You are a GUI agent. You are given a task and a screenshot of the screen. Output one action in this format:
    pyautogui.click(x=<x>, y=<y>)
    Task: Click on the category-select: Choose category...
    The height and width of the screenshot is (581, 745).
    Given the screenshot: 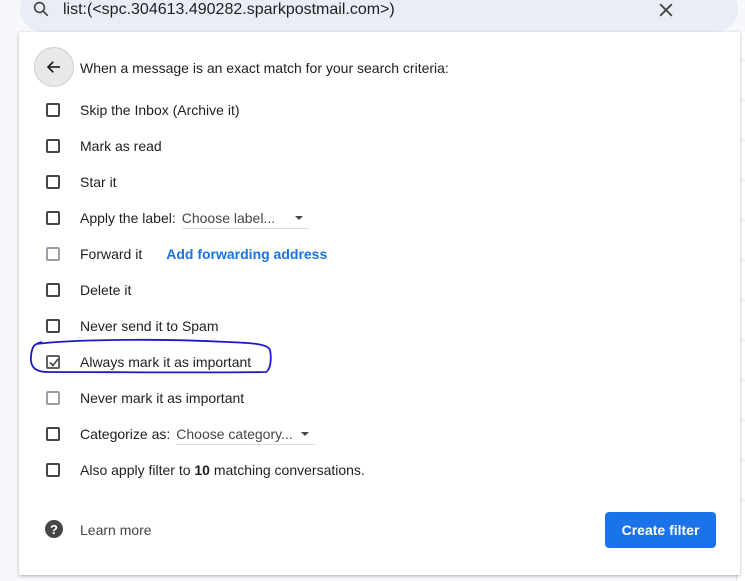 What is the action you would take?
    pyautogui.click(x=245, y=434)
    